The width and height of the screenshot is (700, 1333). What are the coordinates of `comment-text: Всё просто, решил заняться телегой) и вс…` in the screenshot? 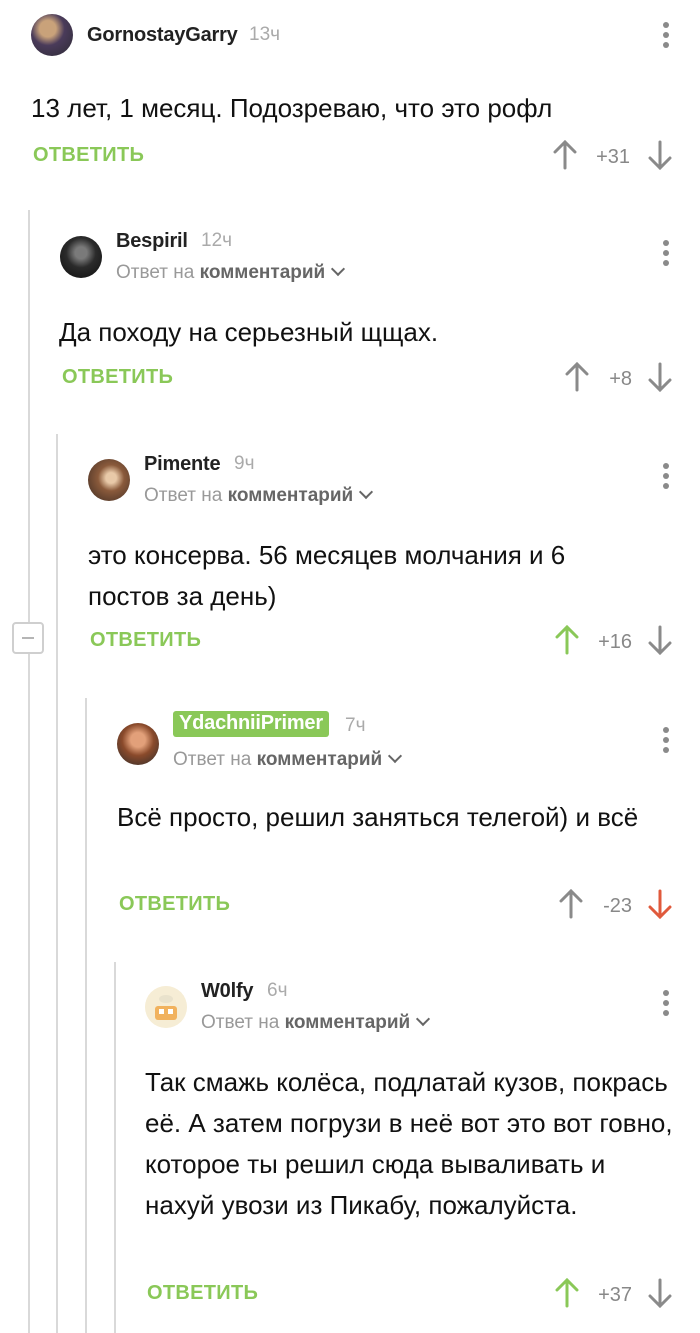 It's located at (378, 817).